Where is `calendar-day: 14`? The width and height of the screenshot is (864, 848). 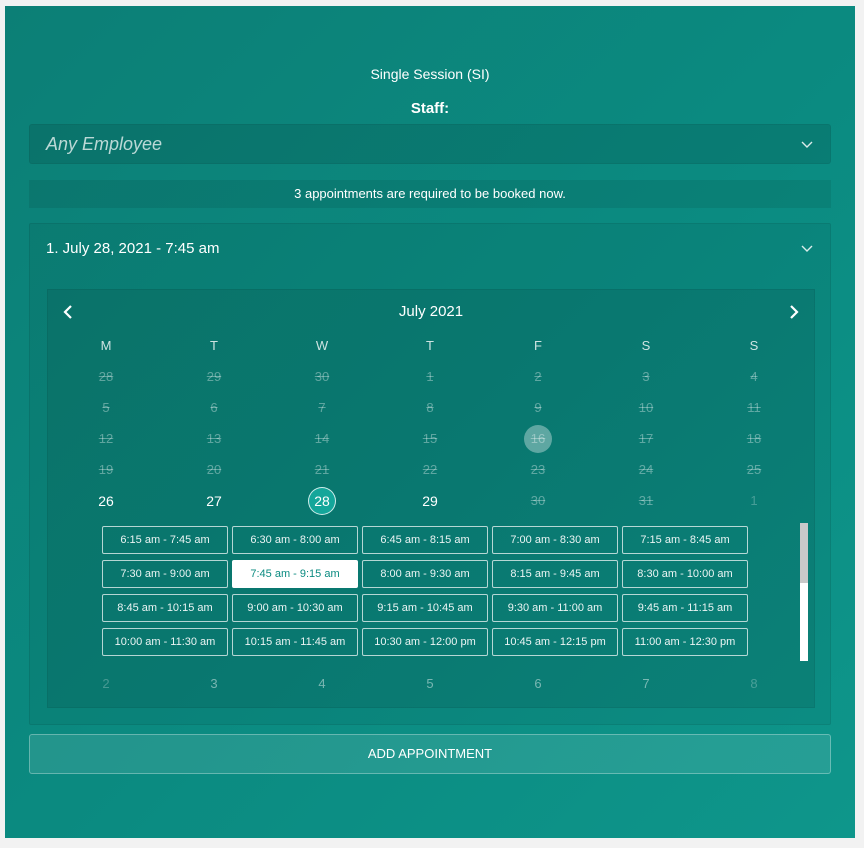 calendar-day: 14 is located at coordinates (322, 438).